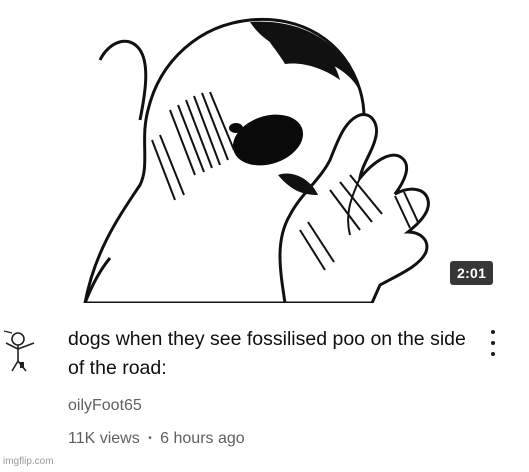 This screenshot has width=529, height=472. Describe the element at coordinates (104, 438) in the screenshot. I see `view-count: 11K views` at that location.